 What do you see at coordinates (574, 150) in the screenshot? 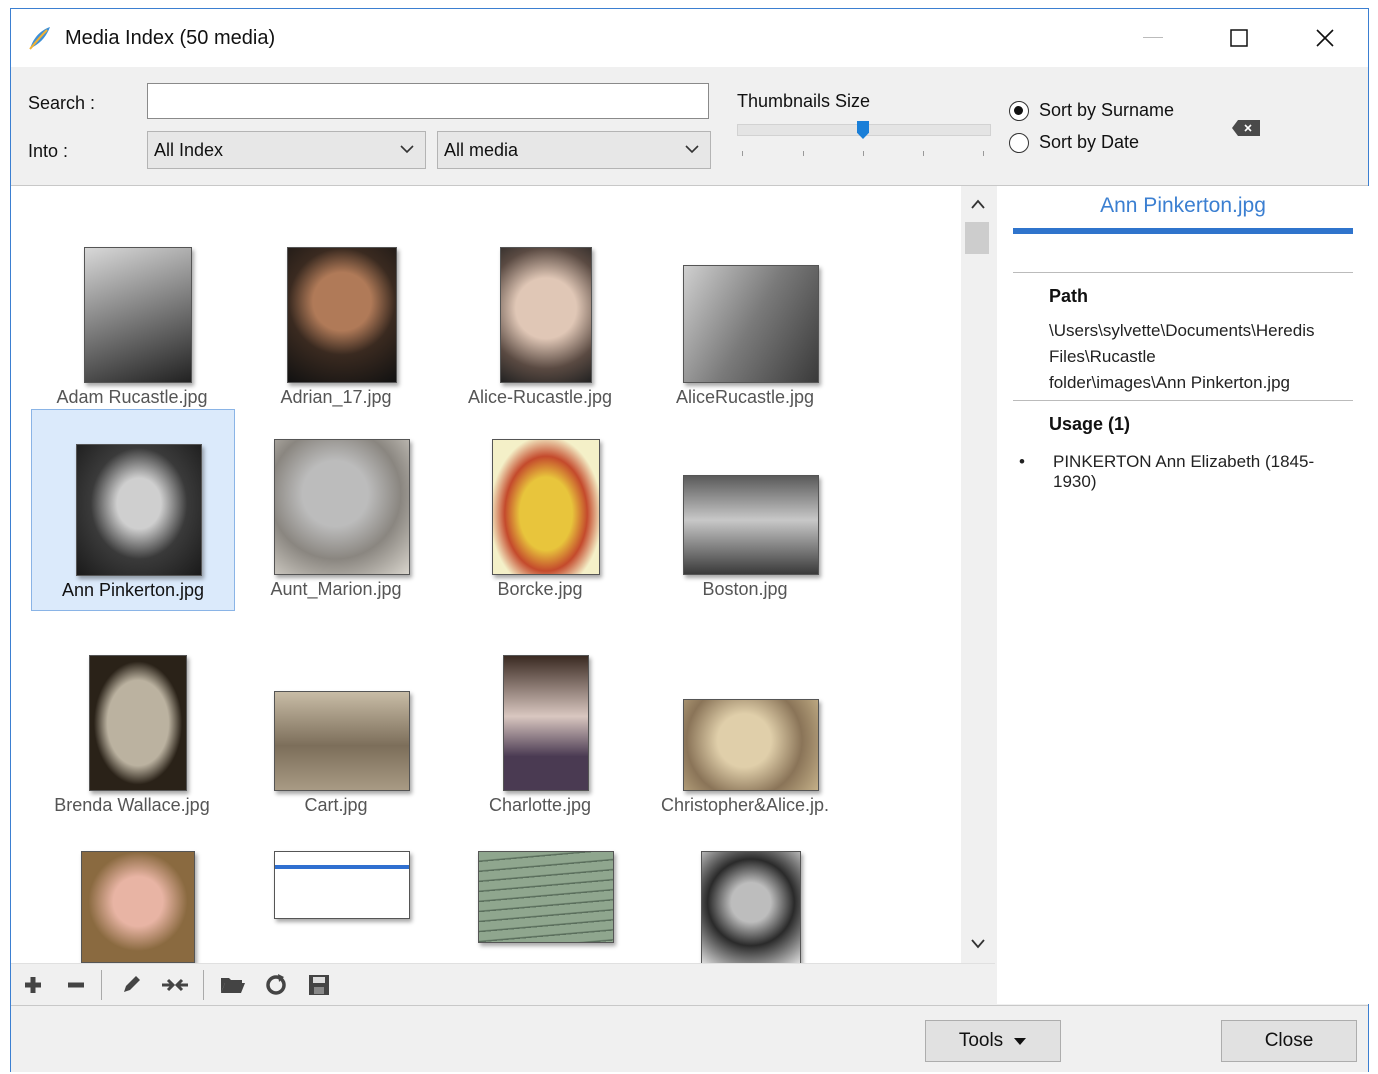
I see `media-type-select: All media` at bounding box center [574, 150].